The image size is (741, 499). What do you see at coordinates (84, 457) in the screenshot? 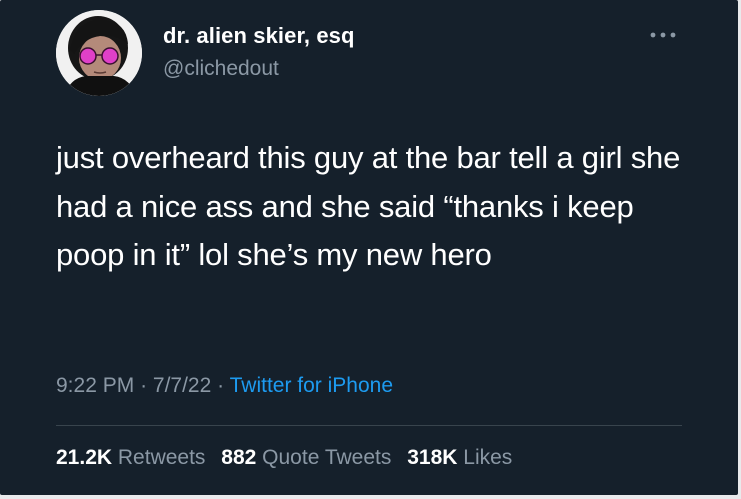
I see `retweets-count: 21.2K` at bounding box center [84, 457].